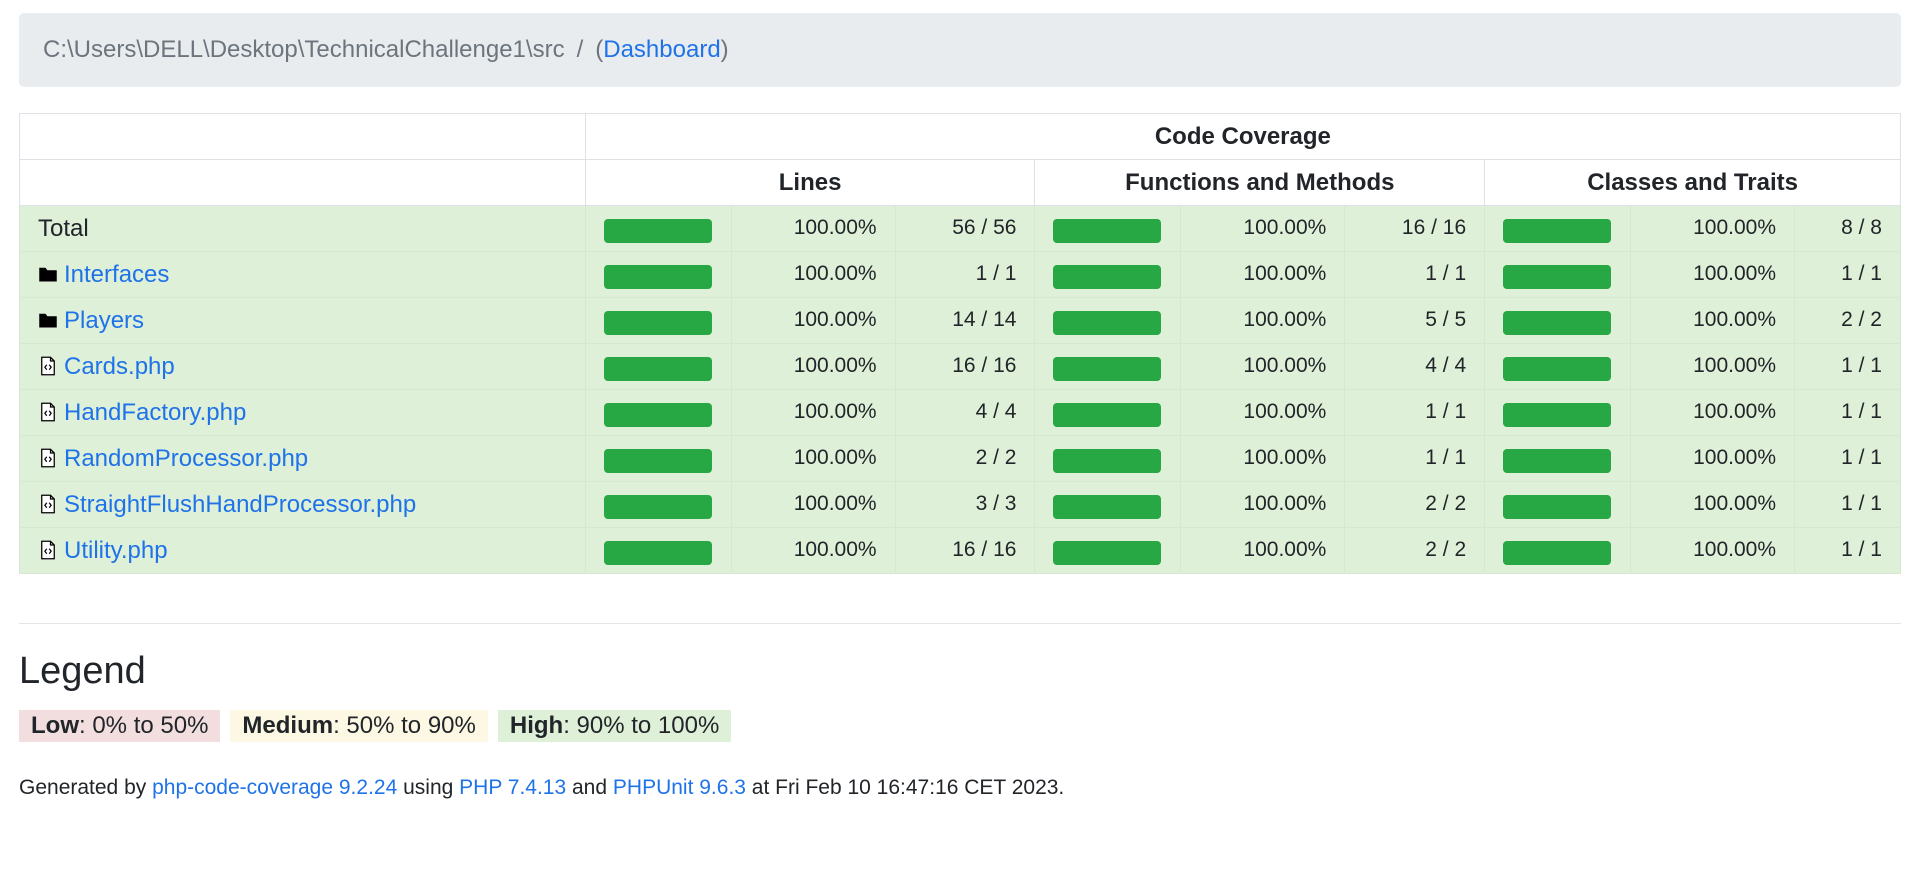 Image resolution: width=1920 pixels, height=892 pixels. I want to click on row-link: HandFactory.php, so click(155, 412).